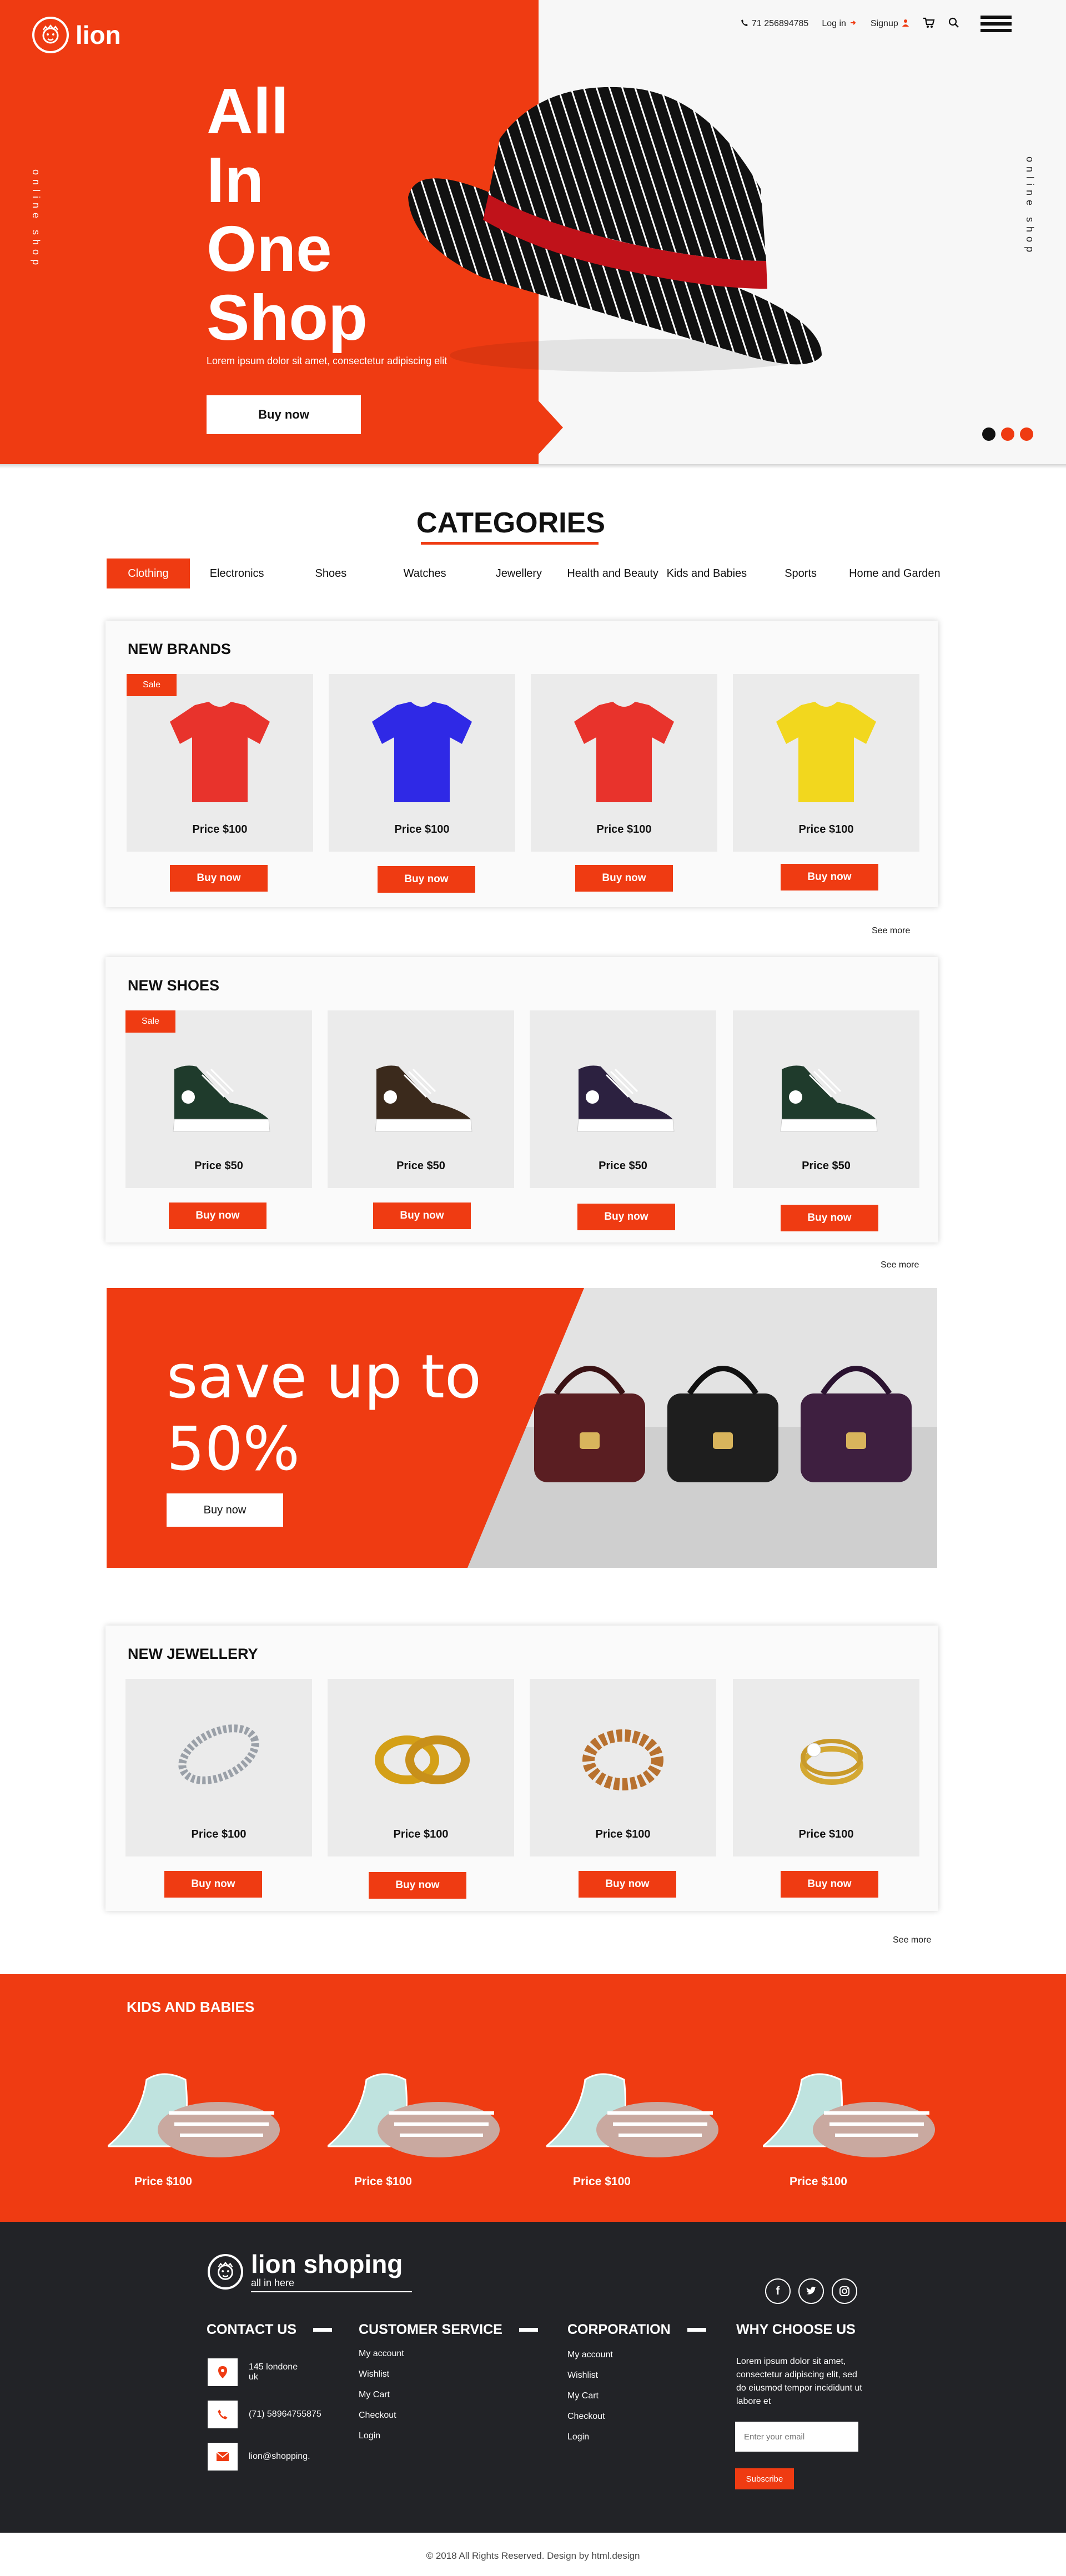 This screenshot has height=2576, width=1066. Describe the element at coordinates (237, 574) in the screenshot. I see `tab-electronics: Electronics` at that location.